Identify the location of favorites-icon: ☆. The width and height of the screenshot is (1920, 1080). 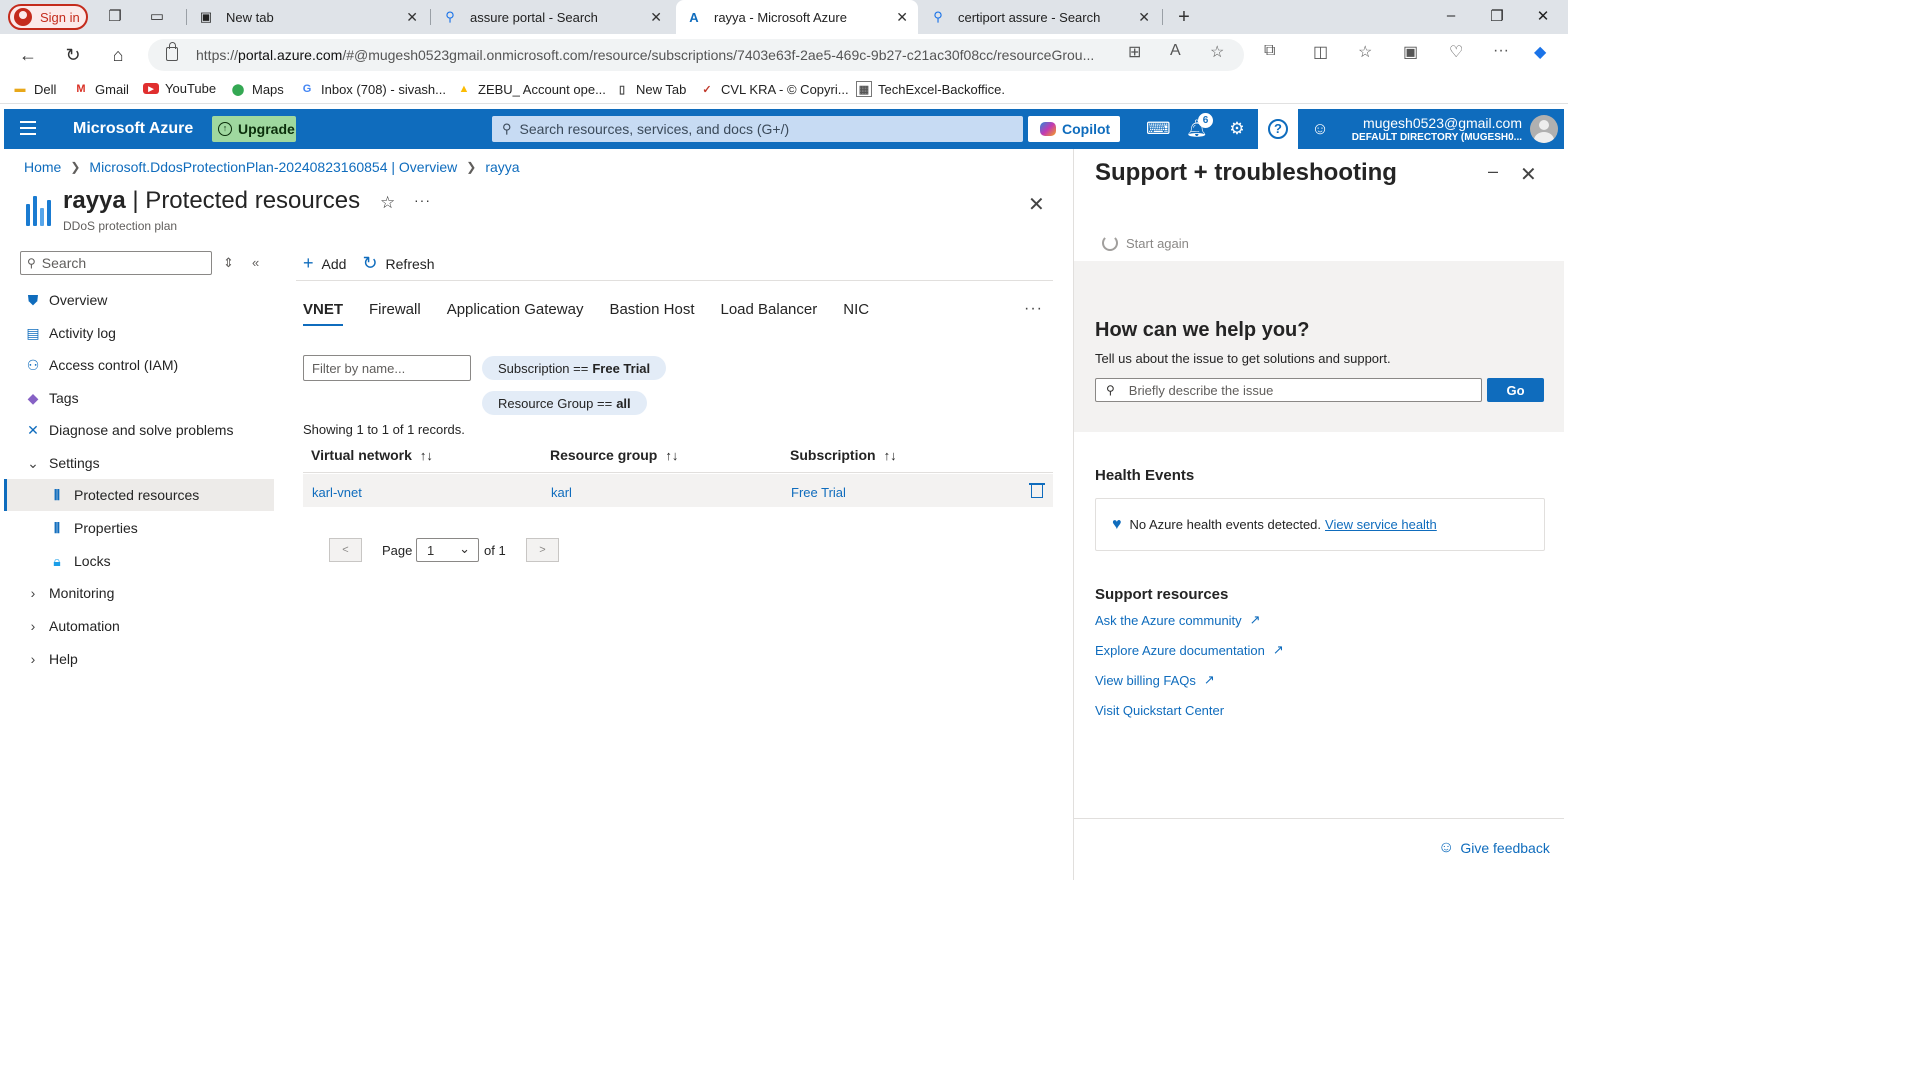
(1365, 52).